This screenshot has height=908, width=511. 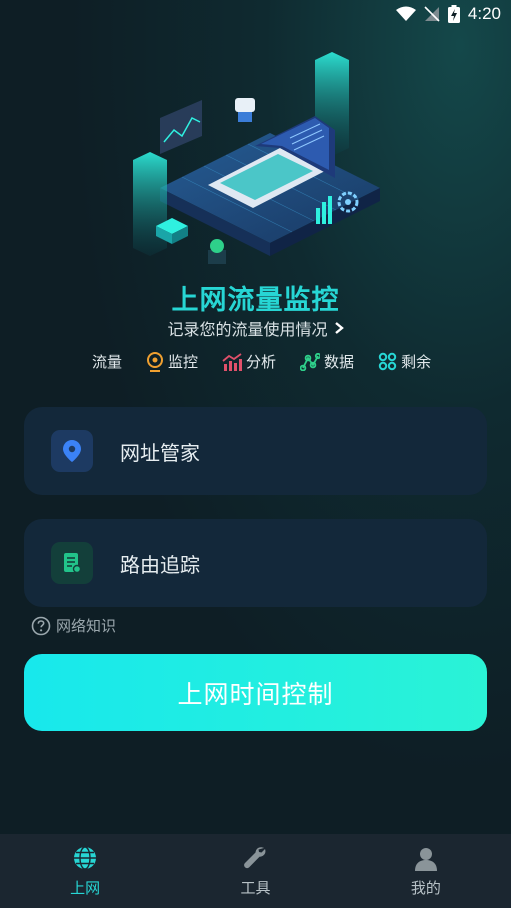 I want to click on tag-label: 数据, so click(x=339, y=362).